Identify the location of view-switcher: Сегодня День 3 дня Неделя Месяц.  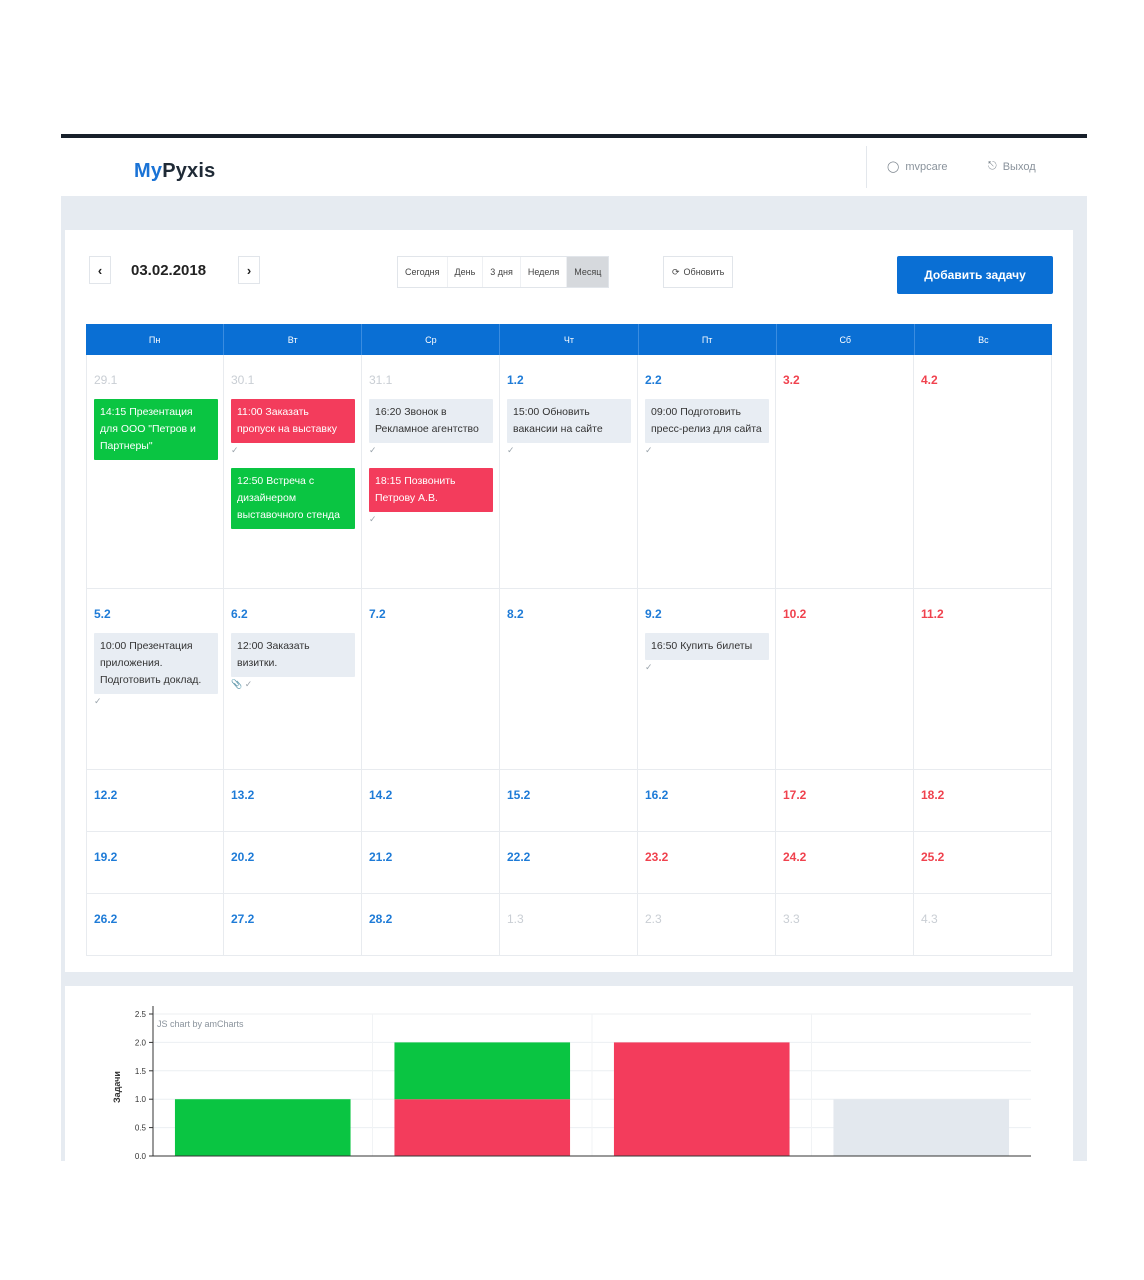
(503, 272).